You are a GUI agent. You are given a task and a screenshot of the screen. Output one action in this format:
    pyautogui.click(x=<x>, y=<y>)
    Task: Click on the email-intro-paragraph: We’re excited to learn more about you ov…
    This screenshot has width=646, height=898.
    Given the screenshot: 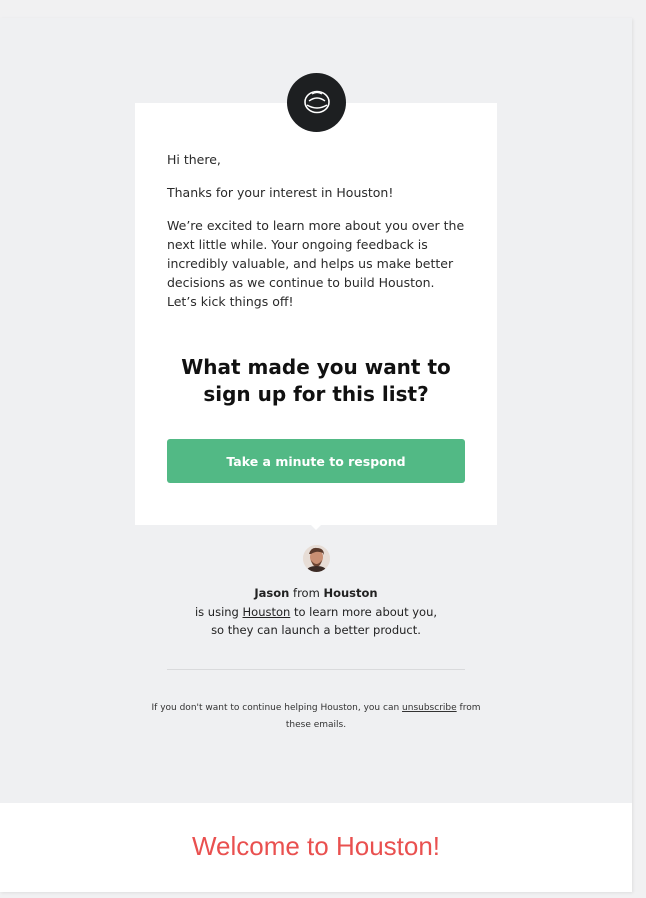 What is the action you would take?
    pyautogui.click(x=316, y=263)
    